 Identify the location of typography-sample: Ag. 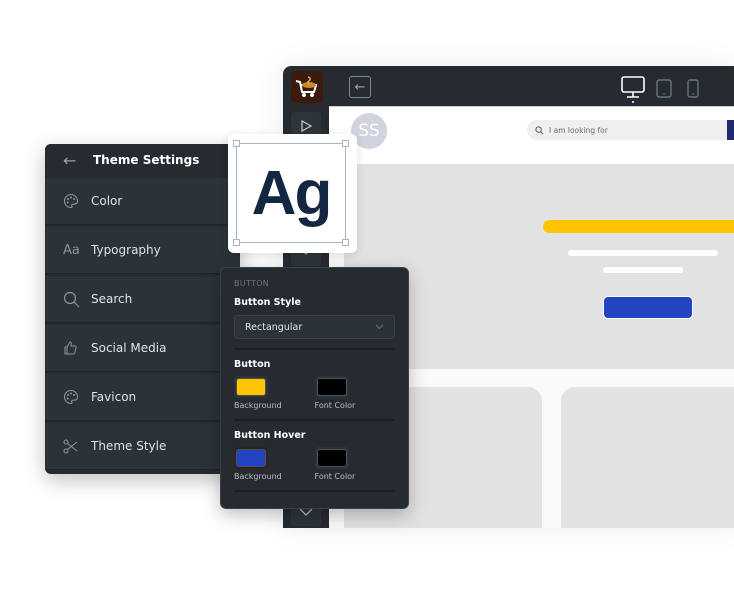
(292, 193).